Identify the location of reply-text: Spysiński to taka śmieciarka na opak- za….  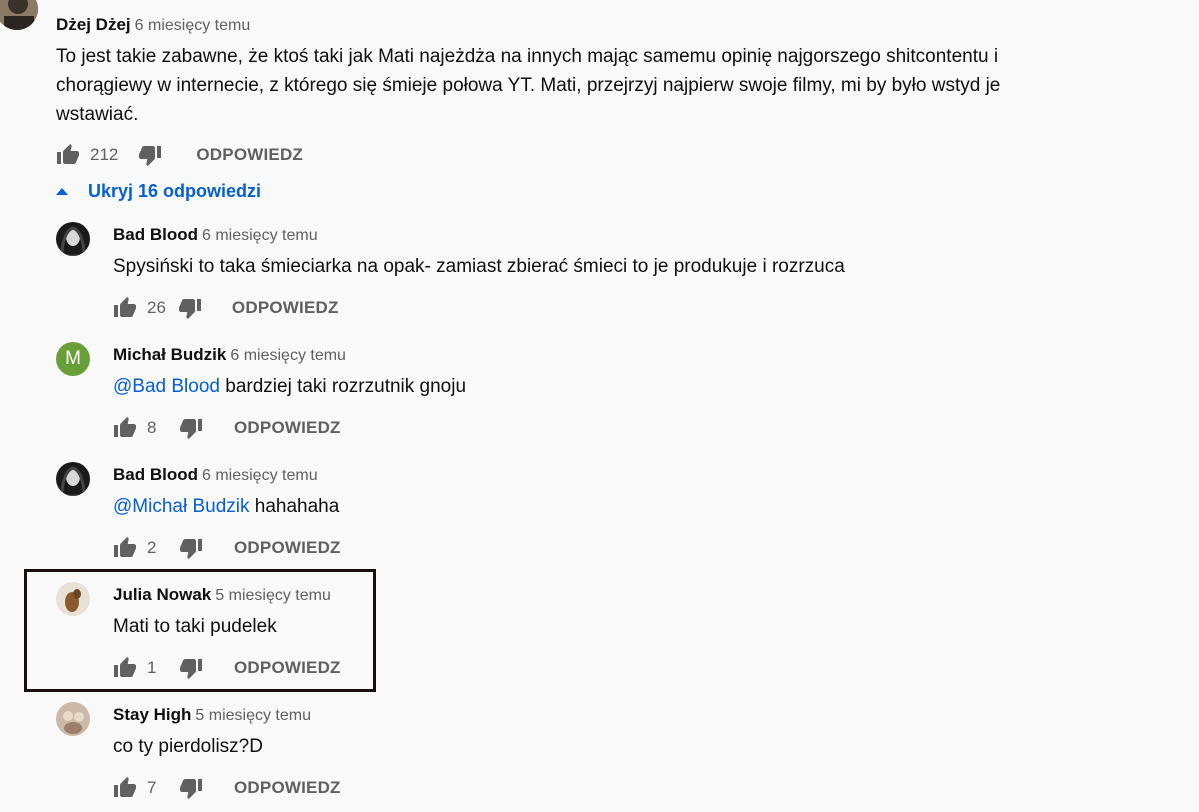
(613, 266).